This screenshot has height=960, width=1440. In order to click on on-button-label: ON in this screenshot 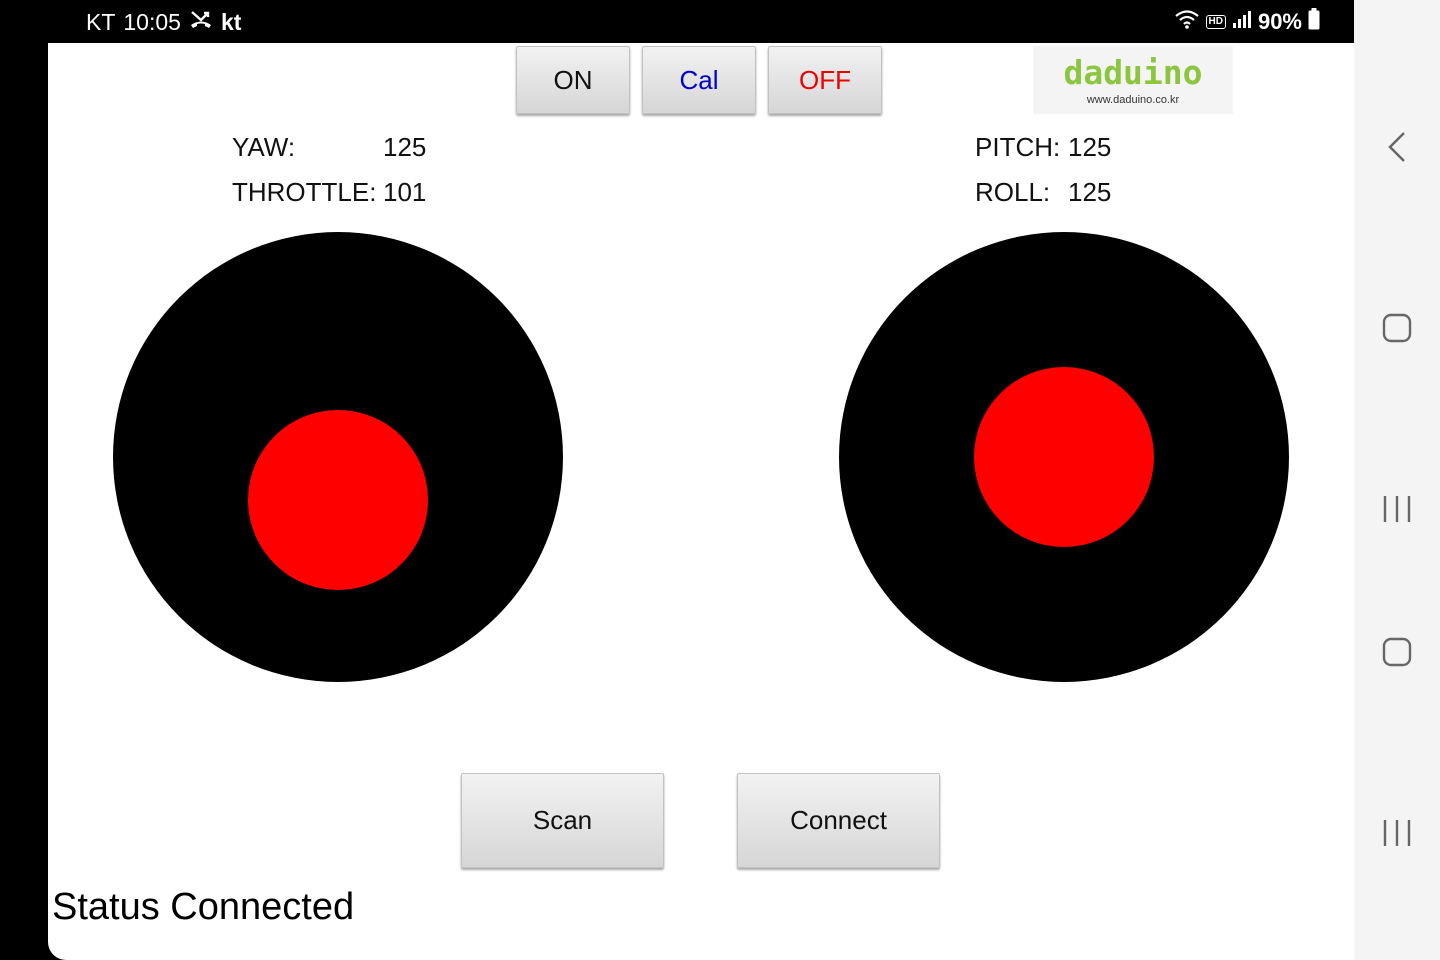, I will do `click(573, 79)`.